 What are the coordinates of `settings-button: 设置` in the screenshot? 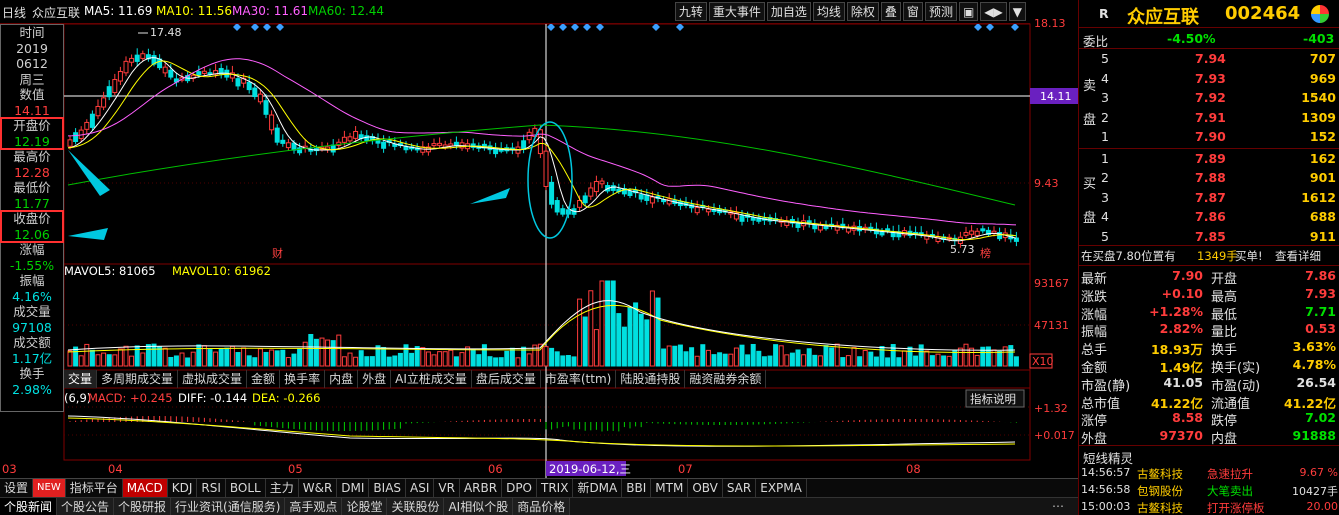 It's located at (17, 488).